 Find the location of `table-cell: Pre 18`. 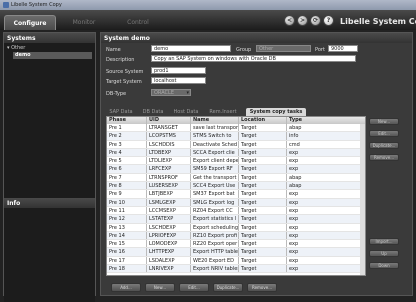

table-cell: Pre 18 is located at coordinates (127, 269).